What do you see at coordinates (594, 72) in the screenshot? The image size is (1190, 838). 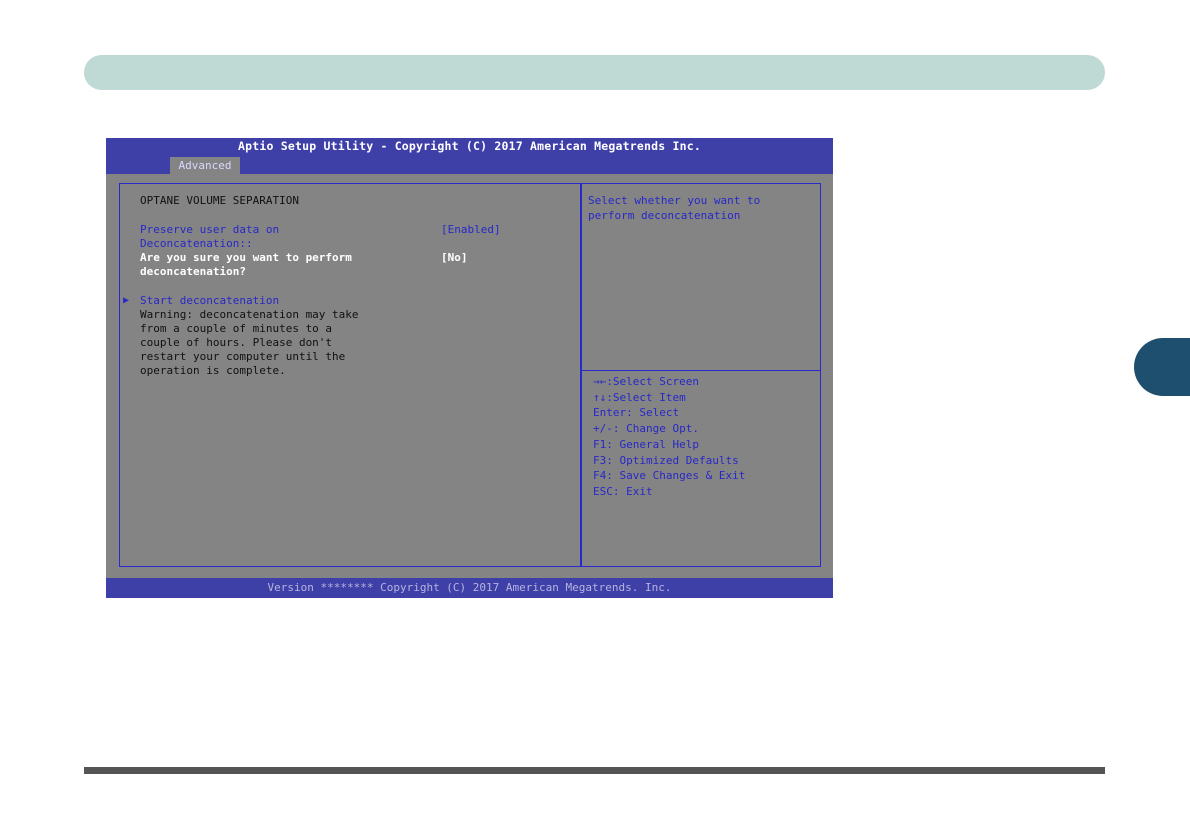 I see `page-header-band` at bounding box center [594, 72].